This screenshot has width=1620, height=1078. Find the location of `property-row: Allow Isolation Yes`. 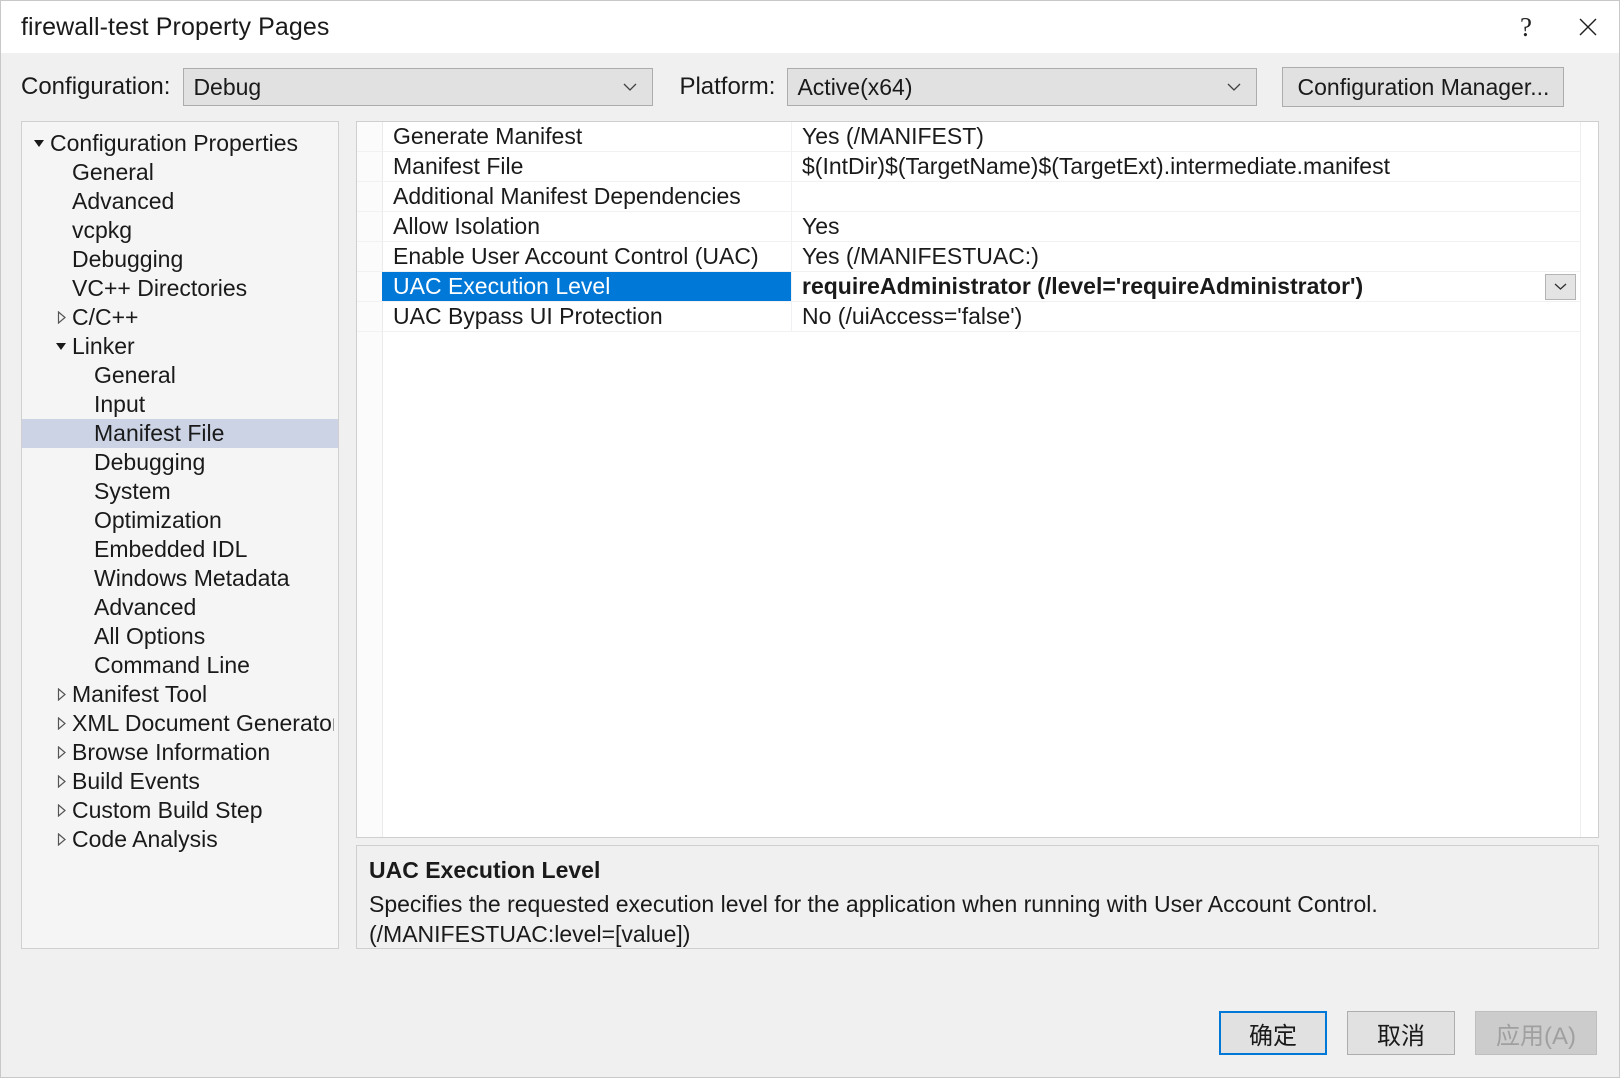

property-row: Allow Isolation Yes is located at coordinates (977, 227).